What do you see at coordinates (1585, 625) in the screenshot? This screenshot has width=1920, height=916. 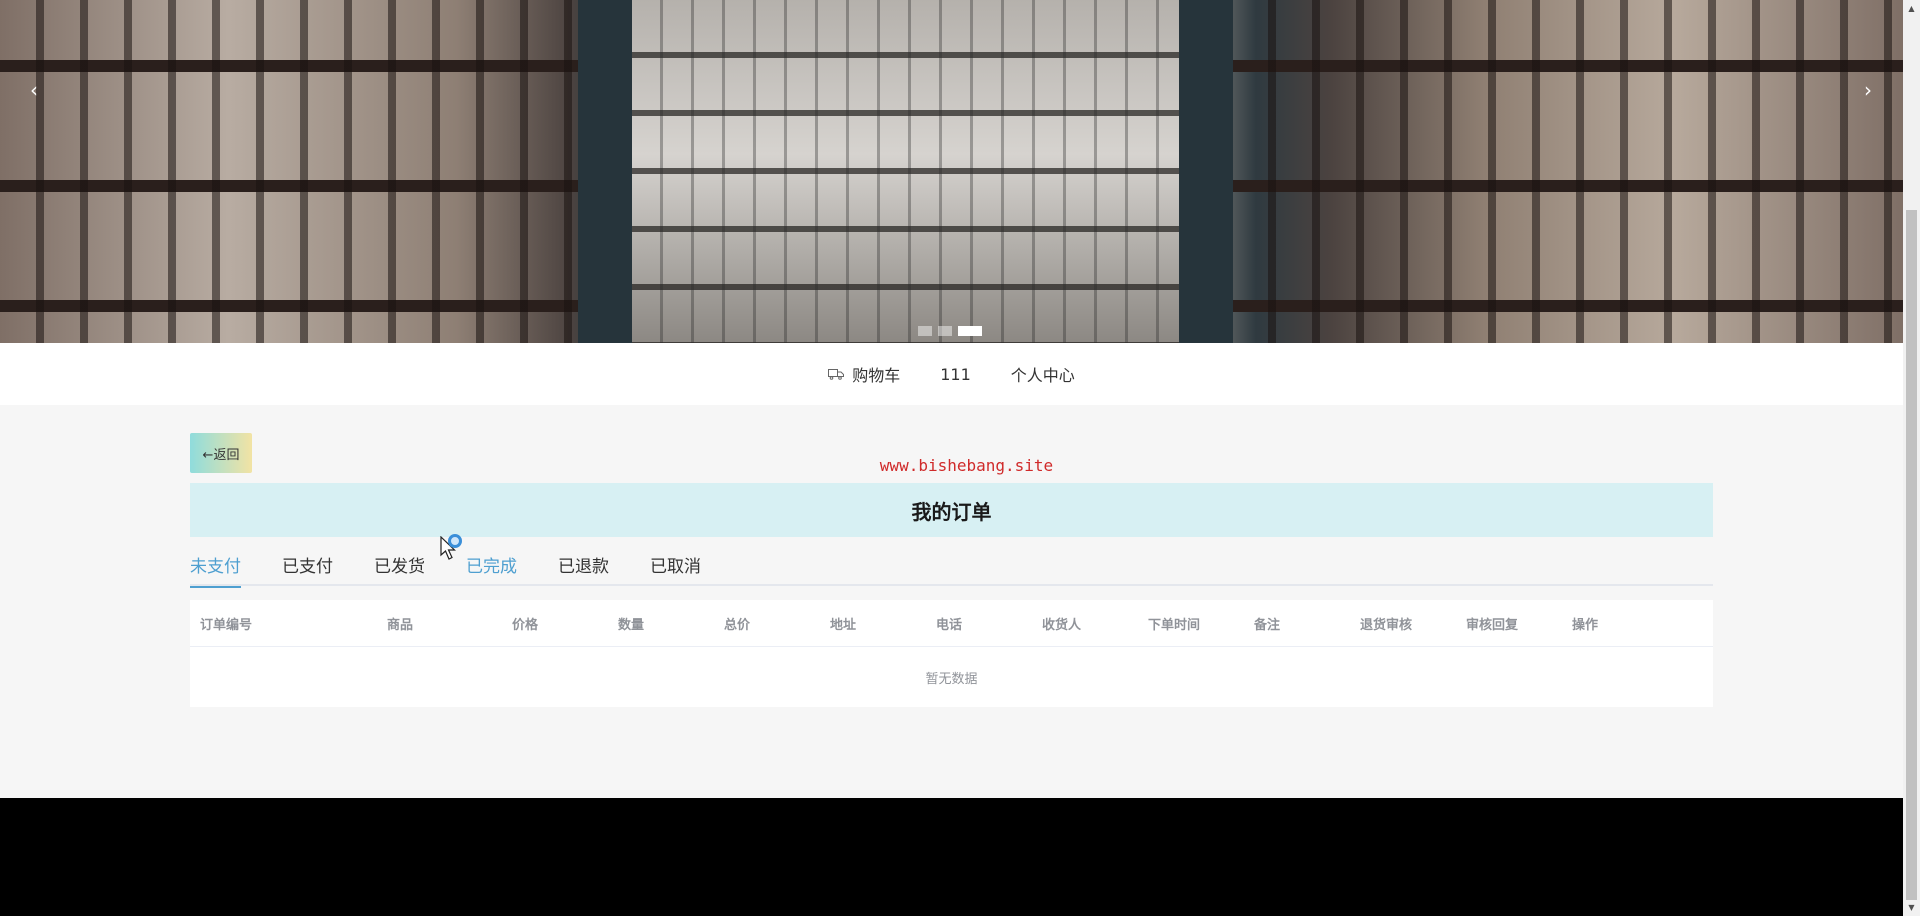 I see `column-header: 操作` at bounding box center [1585, 625].